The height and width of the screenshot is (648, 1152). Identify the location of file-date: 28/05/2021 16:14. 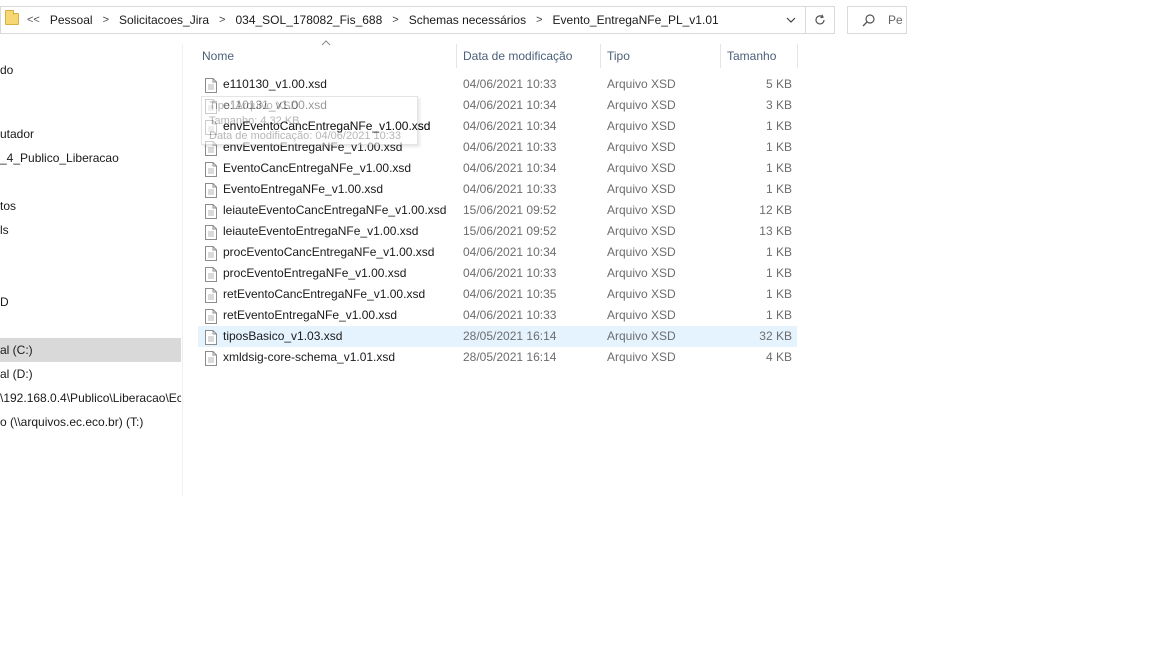
(510, 357).